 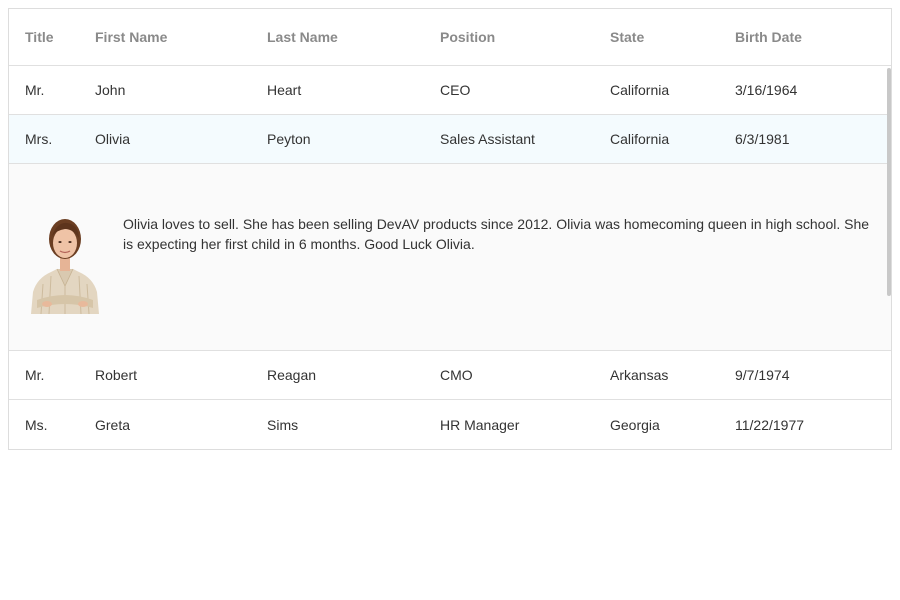 I want to click on column-header-position: Position, so click(x=467, y=37).